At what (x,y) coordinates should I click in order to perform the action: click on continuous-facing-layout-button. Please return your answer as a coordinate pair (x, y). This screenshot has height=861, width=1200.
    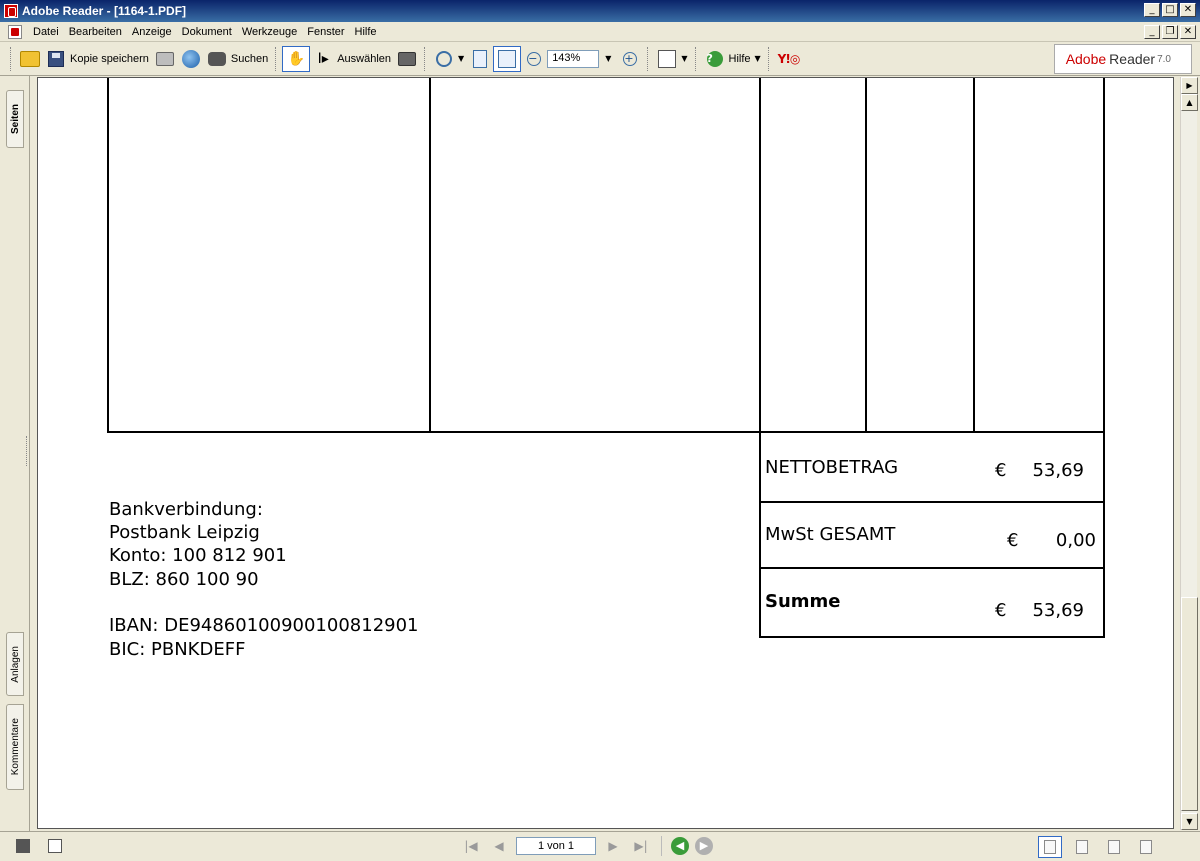
    Looking at the image, I should click on (1146, 847).